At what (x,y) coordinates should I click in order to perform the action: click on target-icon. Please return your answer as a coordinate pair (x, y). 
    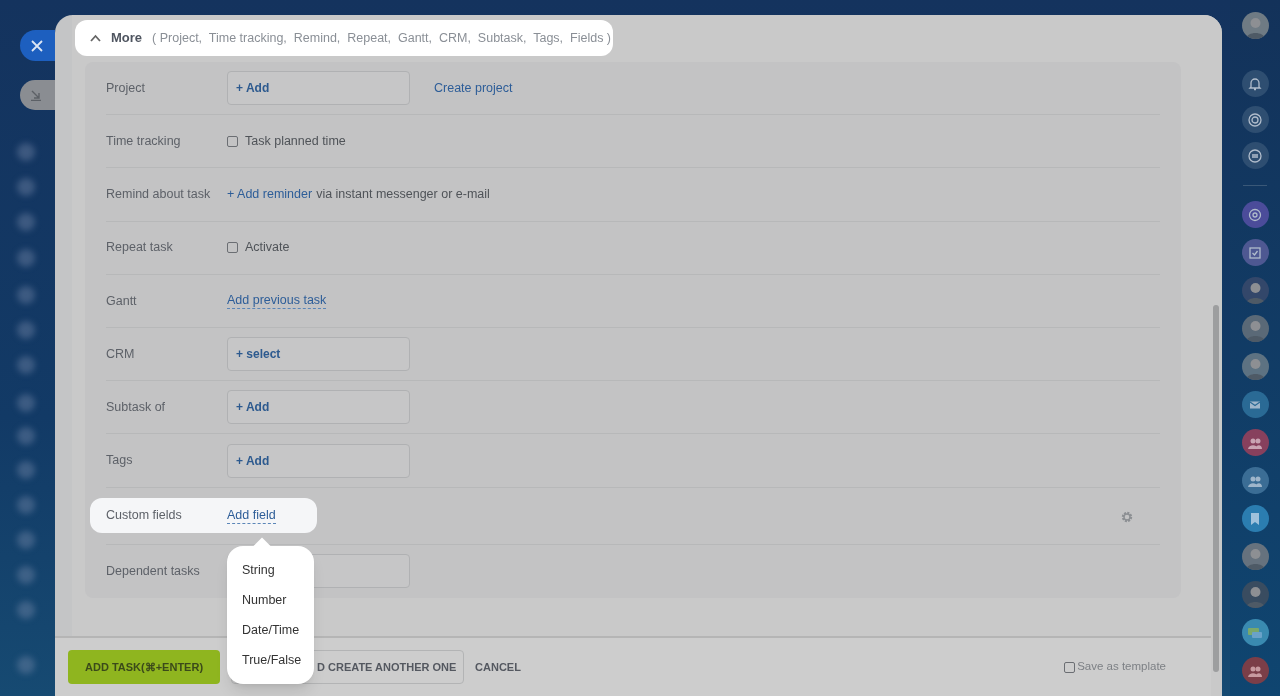
    Looking at the image, I should click on (1255, 119).